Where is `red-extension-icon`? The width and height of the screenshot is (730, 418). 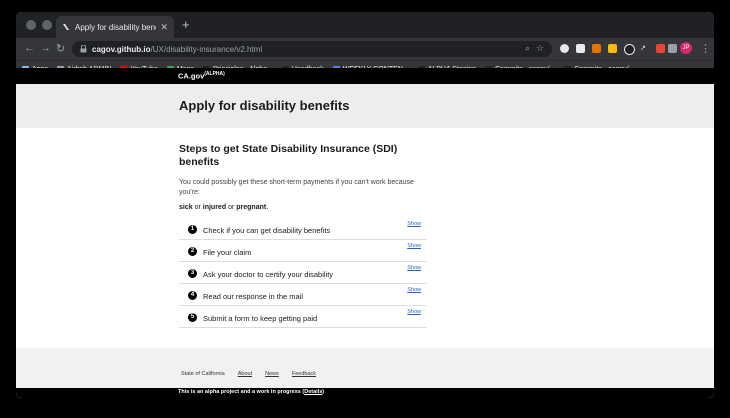
red-extension-icon is located at coordinates (660, 48).